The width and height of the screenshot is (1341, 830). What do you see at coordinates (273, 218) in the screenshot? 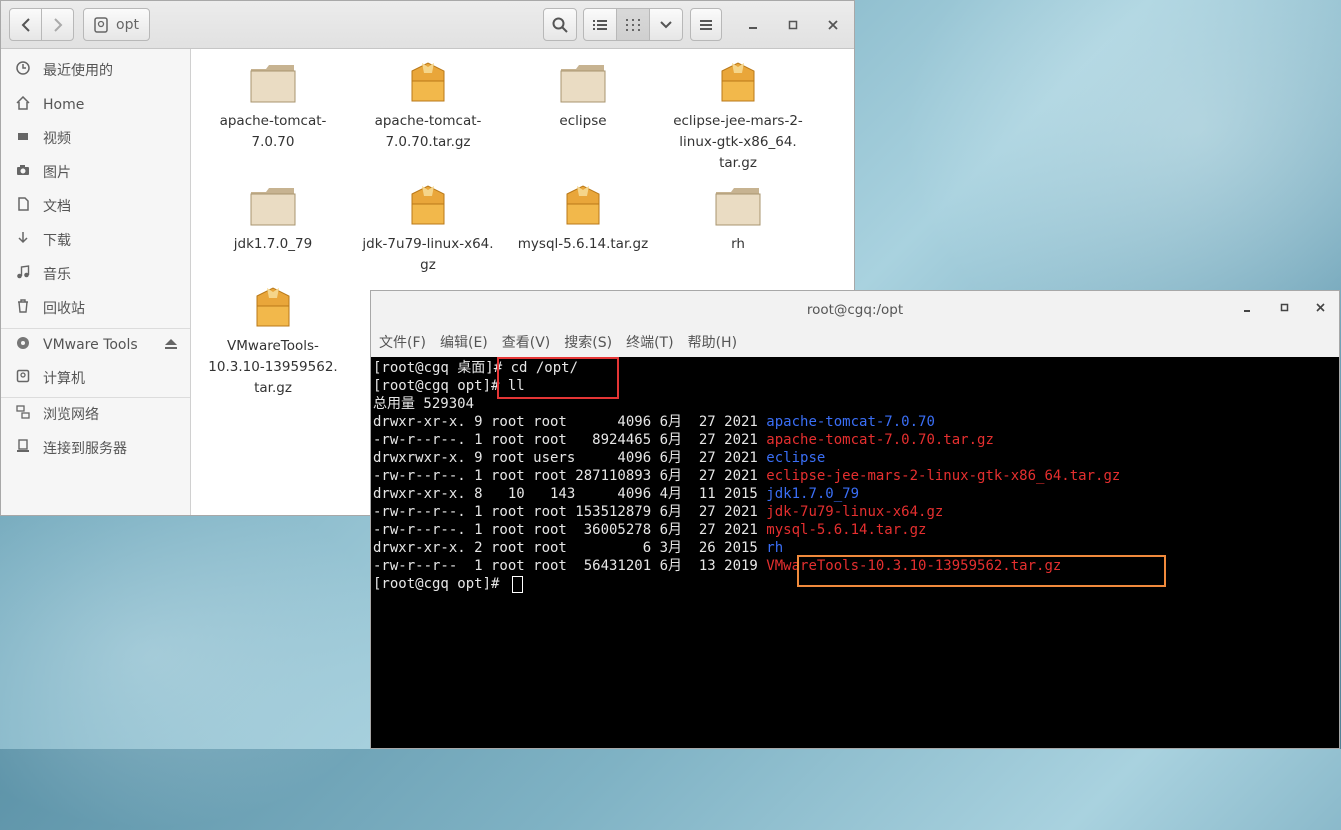
I see `file-item: jdk1.7.0_79` at bounding box center [273, 218].